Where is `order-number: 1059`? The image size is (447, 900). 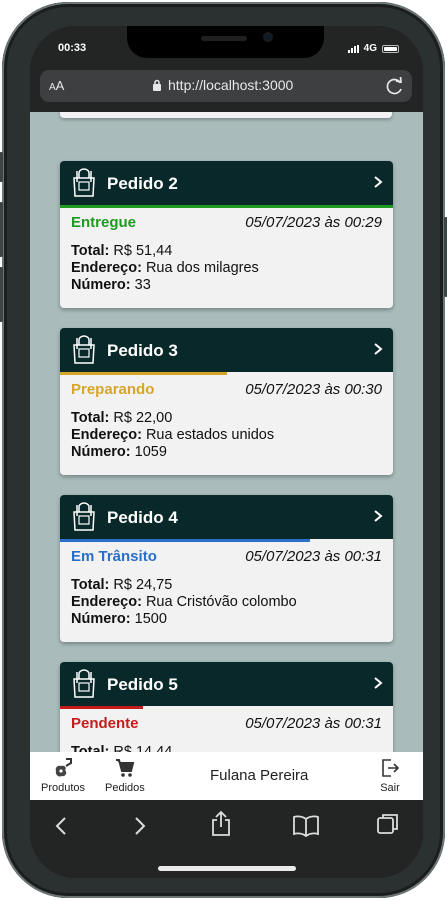 order-number: 1059 is located at coordinates (150, 452).